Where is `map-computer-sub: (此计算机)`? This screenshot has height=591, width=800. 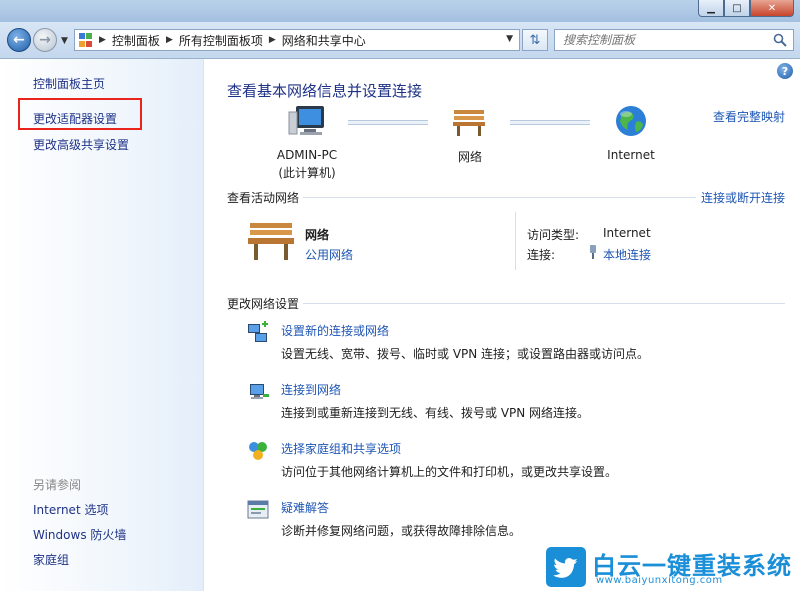
map-computer-sub: (此计算机) is located at coordinates (307, 173).